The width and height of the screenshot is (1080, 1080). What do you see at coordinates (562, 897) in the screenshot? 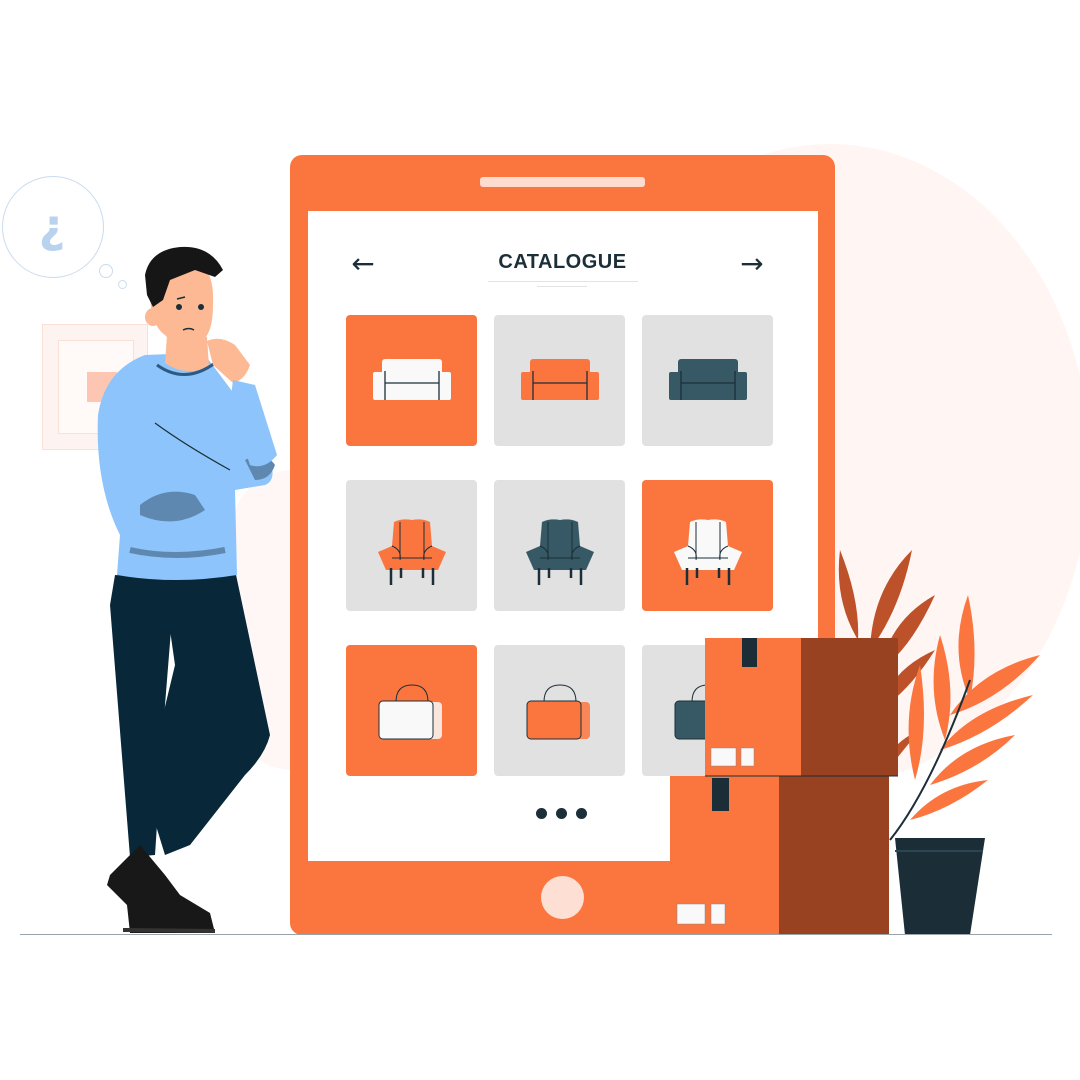
I see `home-button` at bounding box center [562, 897].